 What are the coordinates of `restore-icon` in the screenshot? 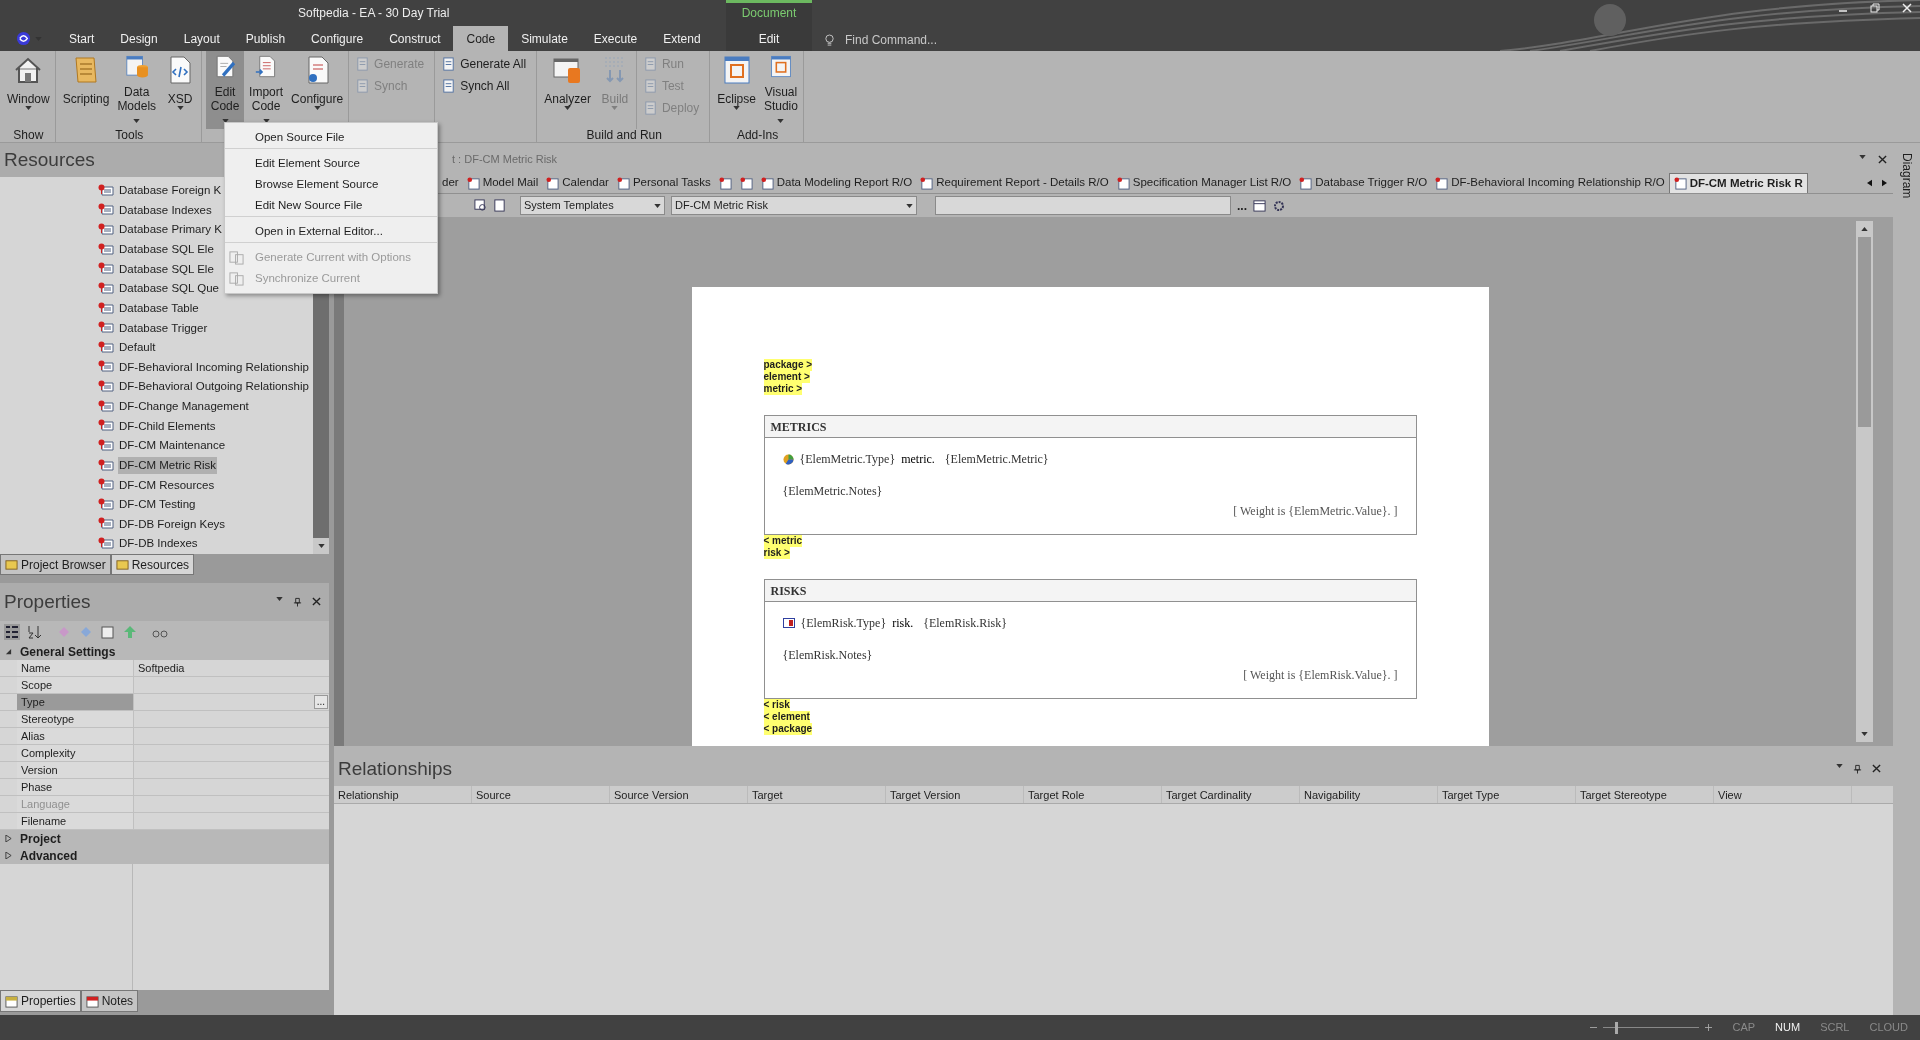 It's located at (1875, 8).